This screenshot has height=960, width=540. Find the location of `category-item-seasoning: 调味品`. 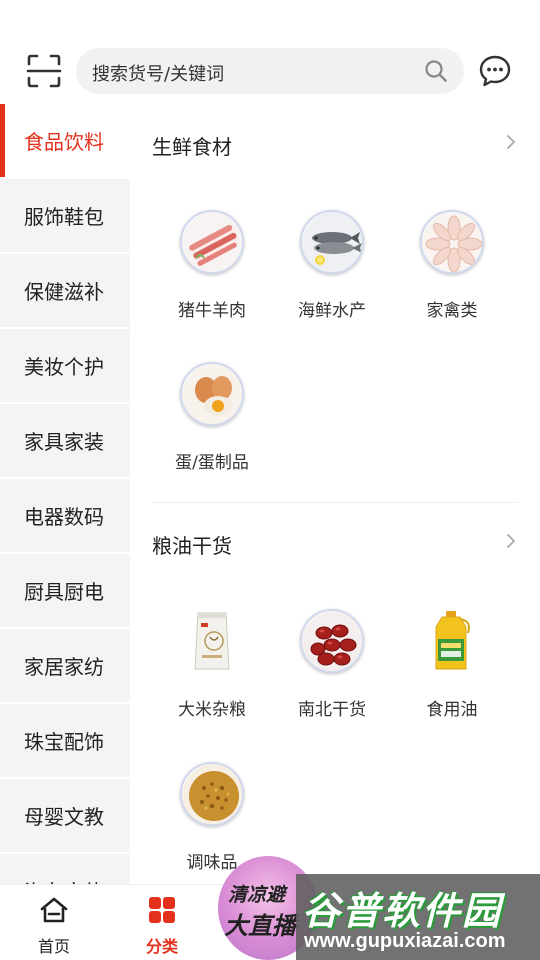

category-item-seasoning: 调味品 is located at coordinates (212, 817).